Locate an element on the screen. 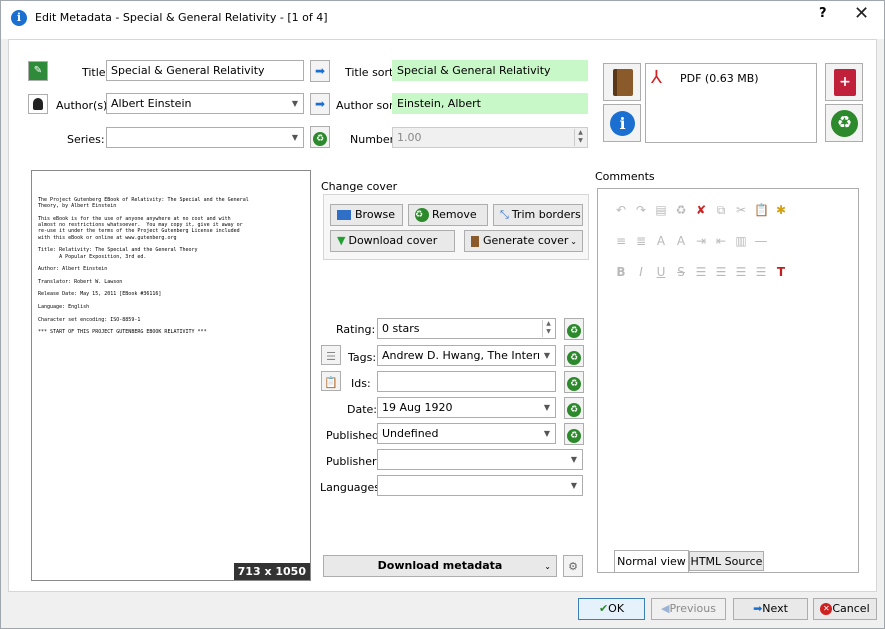 This screenshot has height=629, width=885. remove-format-button: ♻ is located at coordinates (844, 123).